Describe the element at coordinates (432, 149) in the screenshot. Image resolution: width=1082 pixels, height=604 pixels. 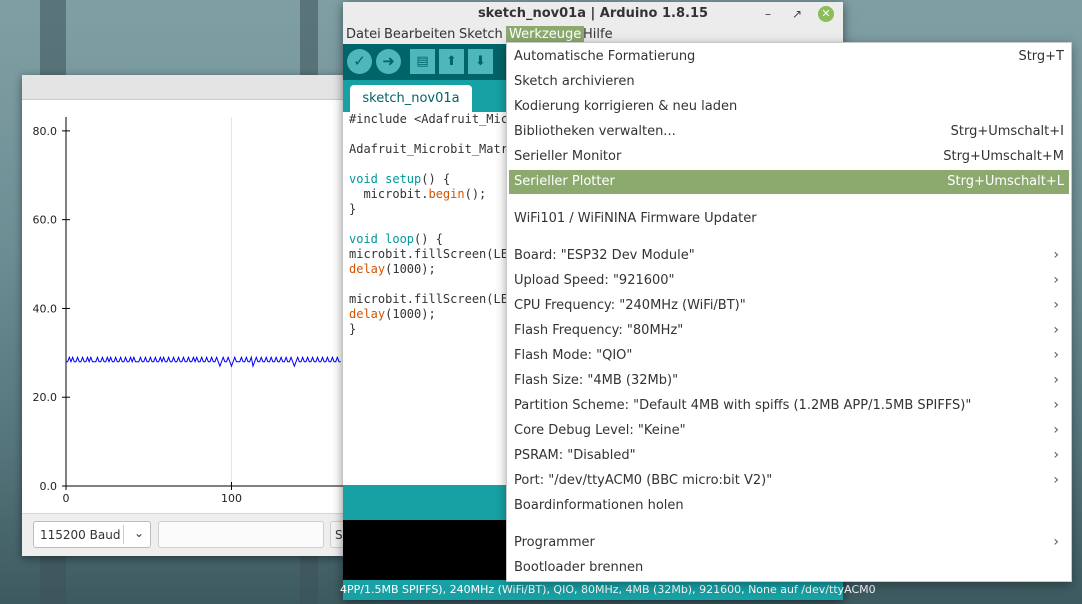
I see `code-line: Adafruit_Microbit_Matri` at that location.